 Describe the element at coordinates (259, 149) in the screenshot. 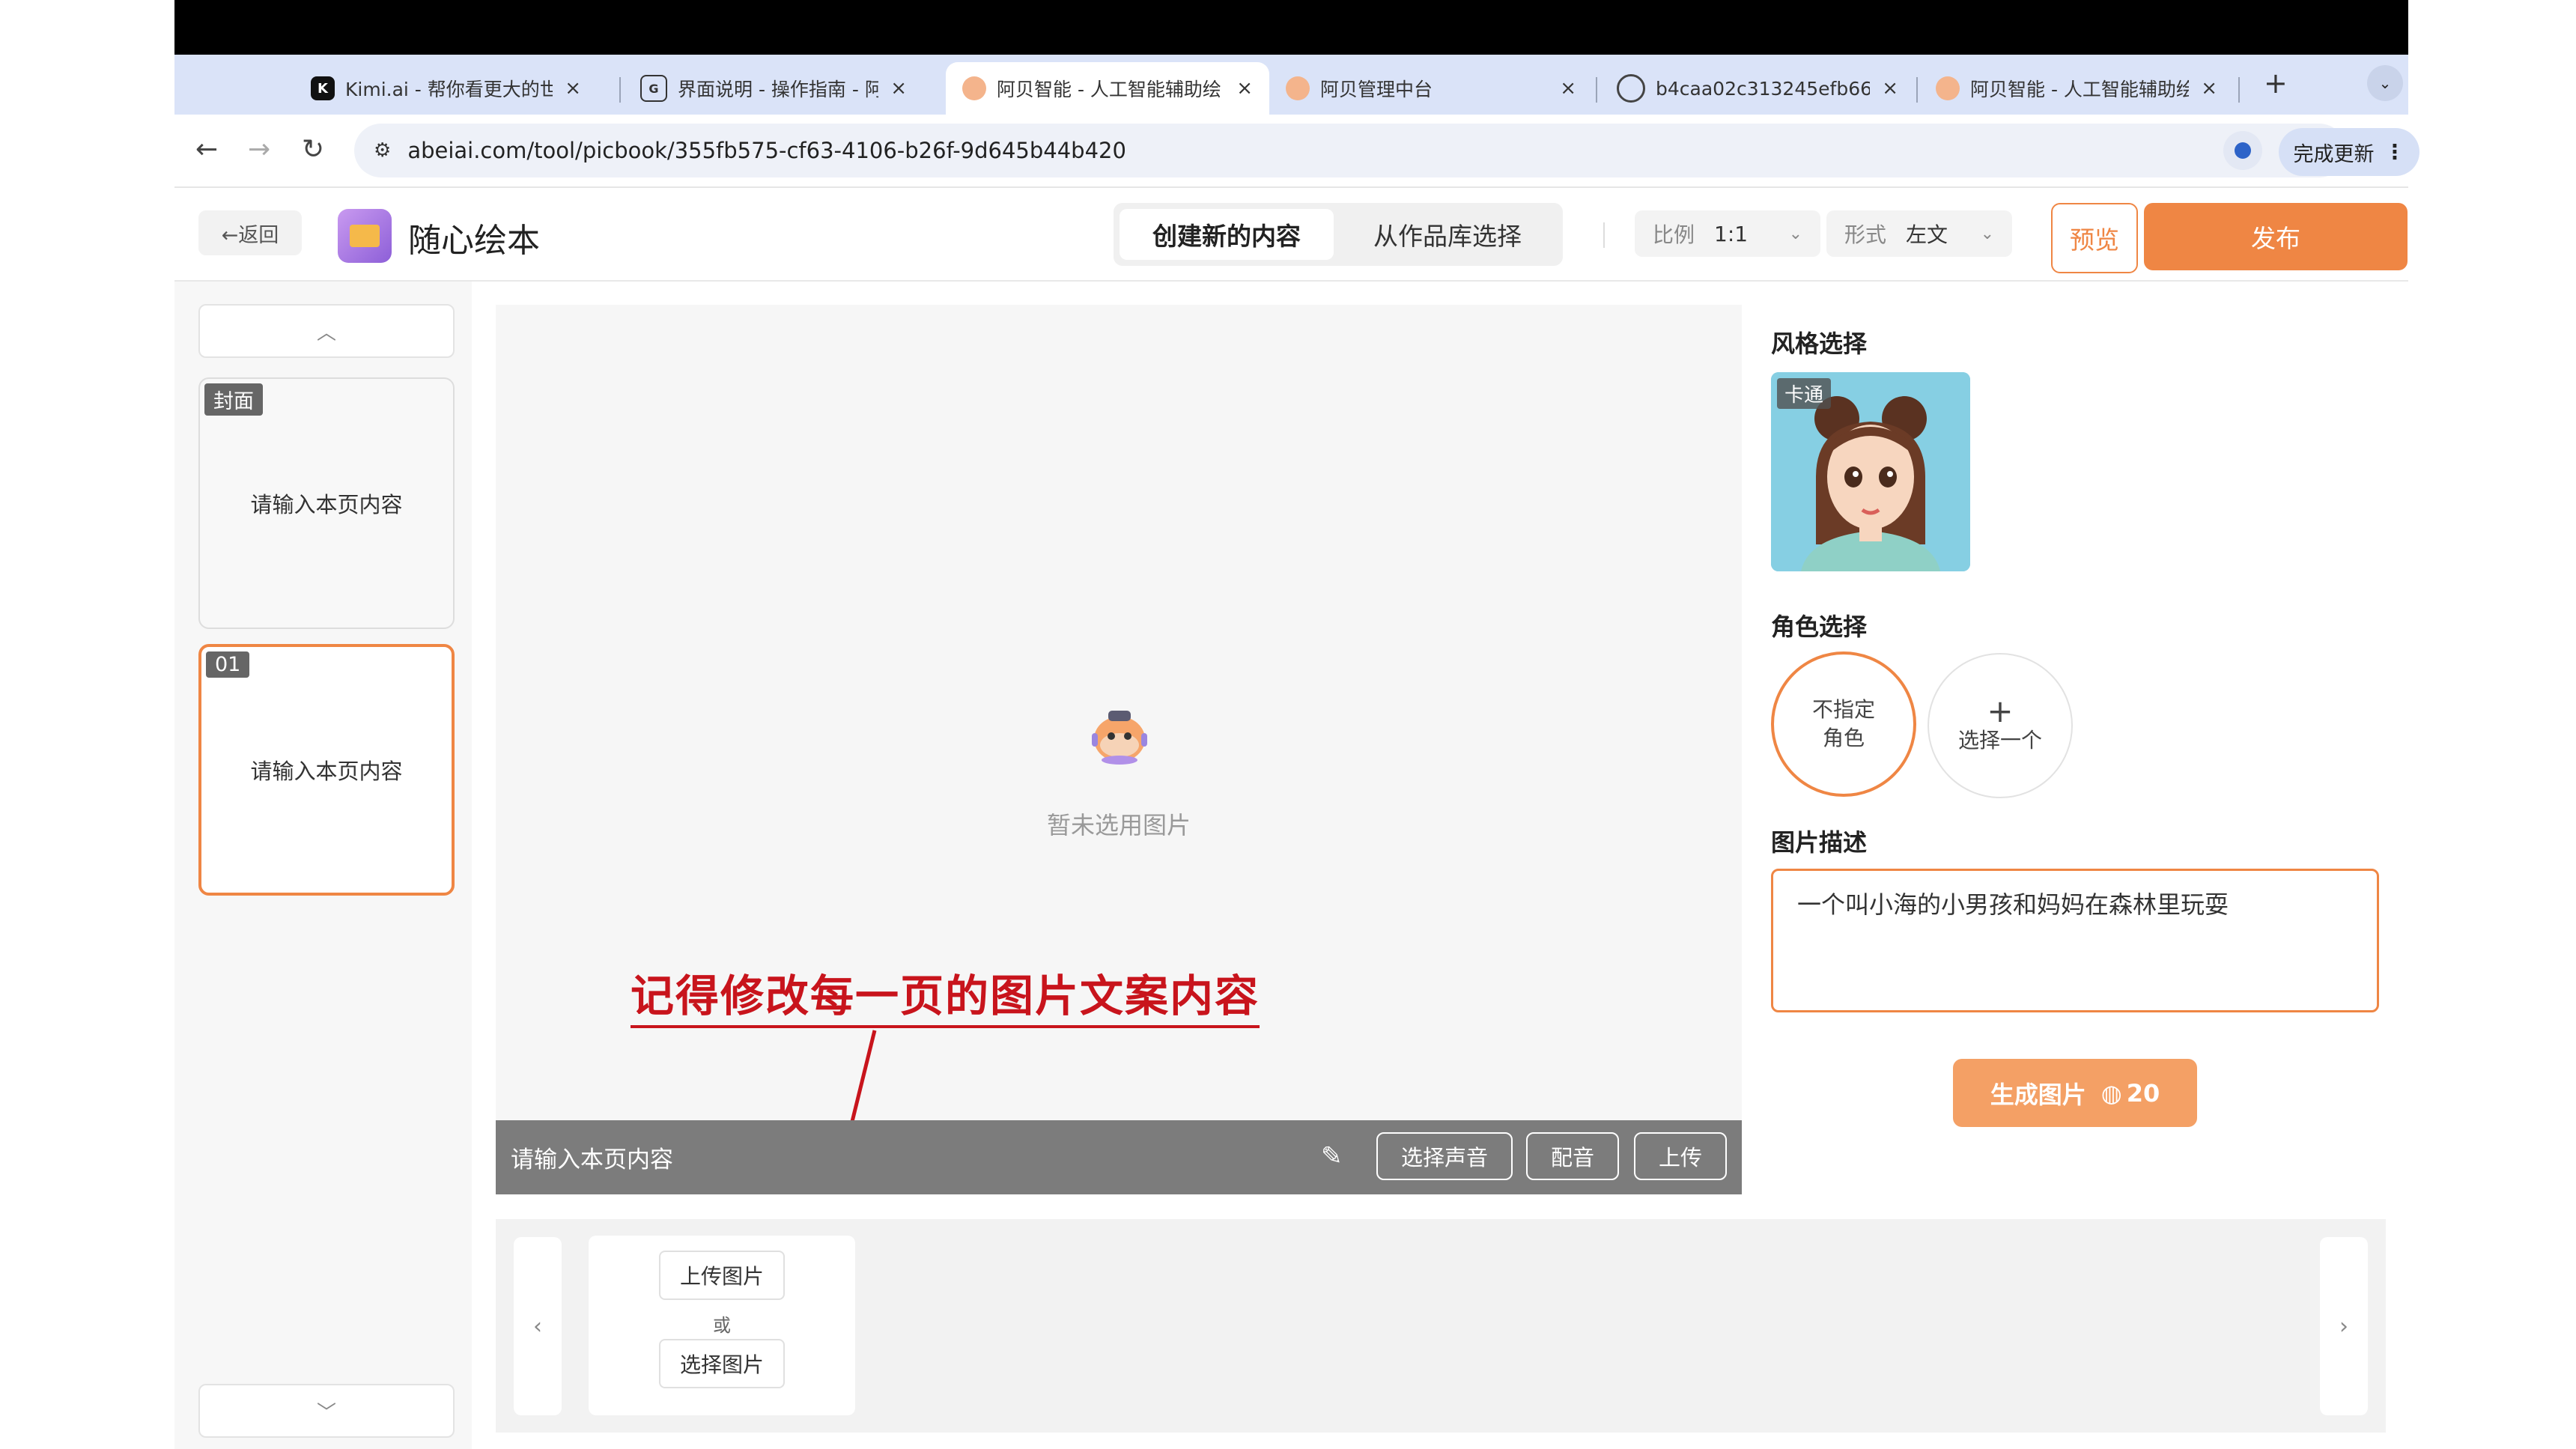

I see `forward-arrow-icon: →` at that location.